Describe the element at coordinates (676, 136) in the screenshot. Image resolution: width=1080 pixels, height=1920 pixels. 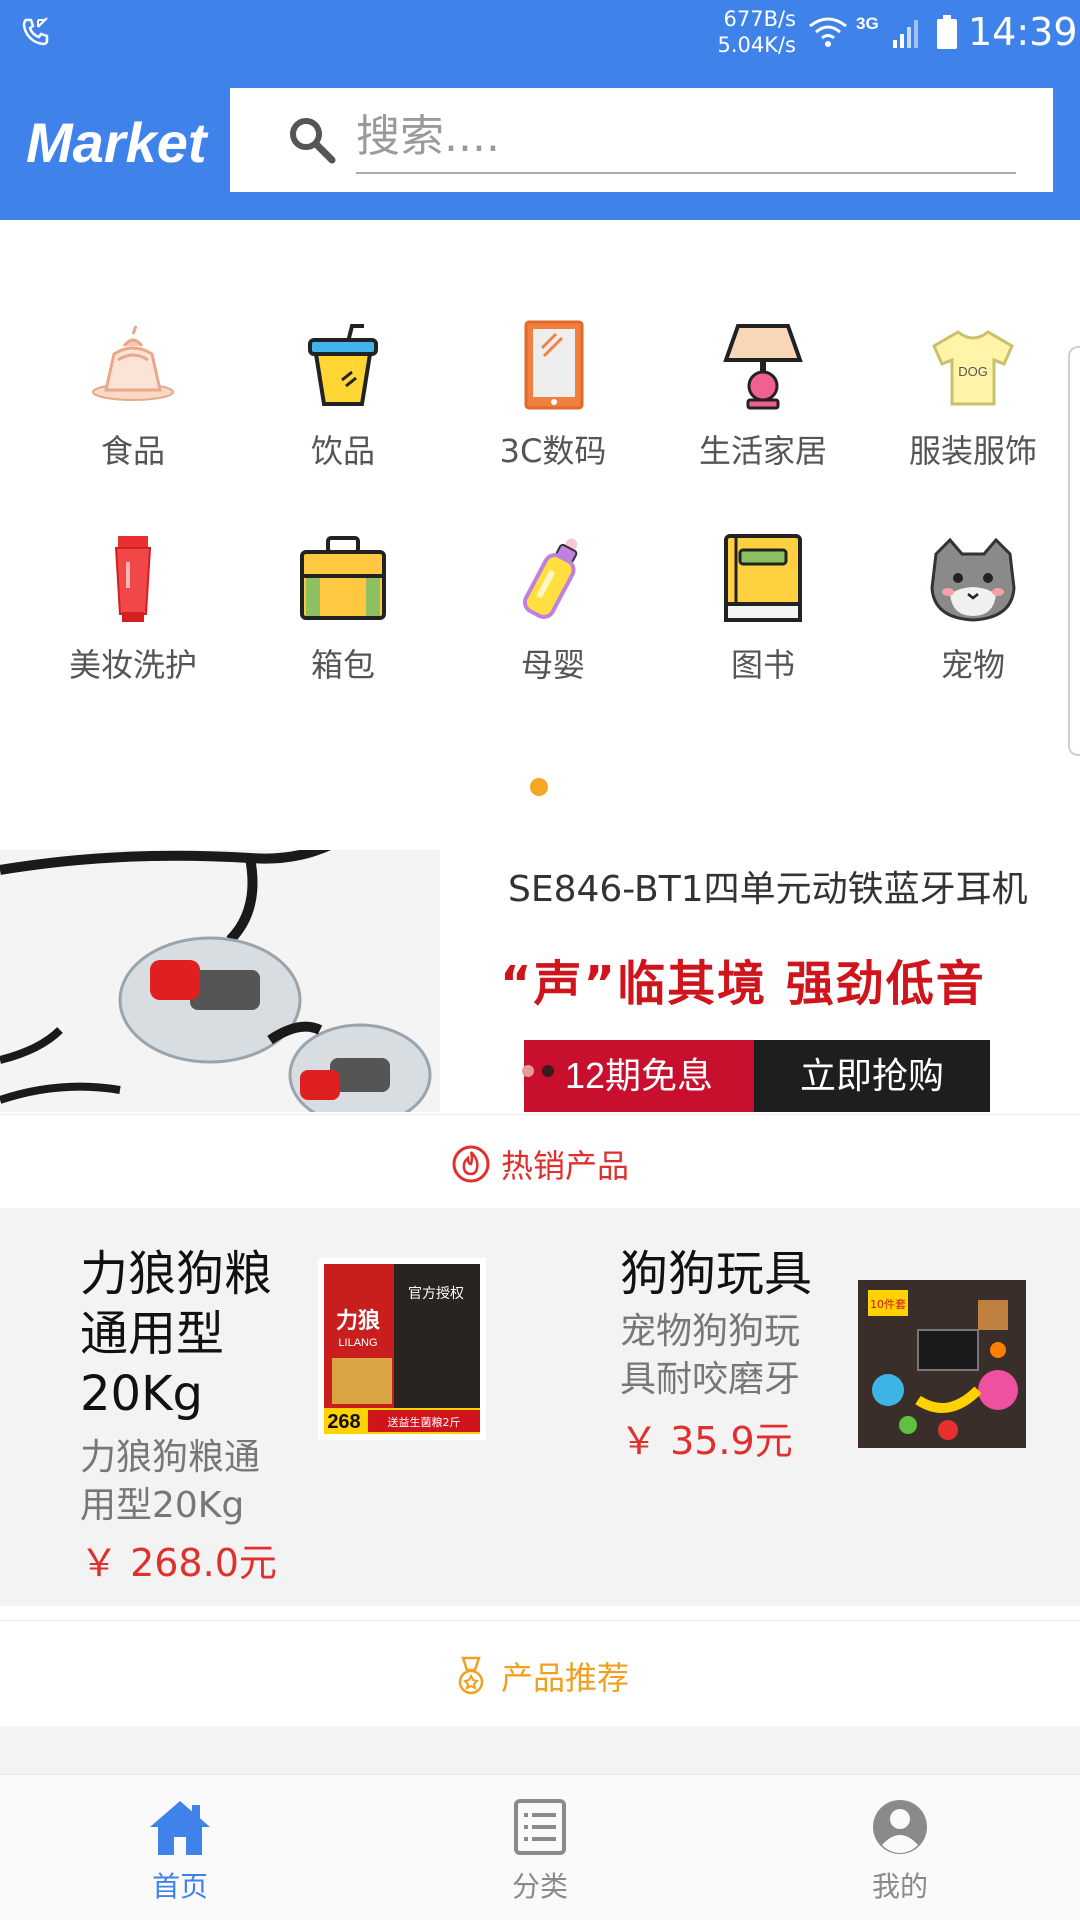
I see `search-input` at that location.